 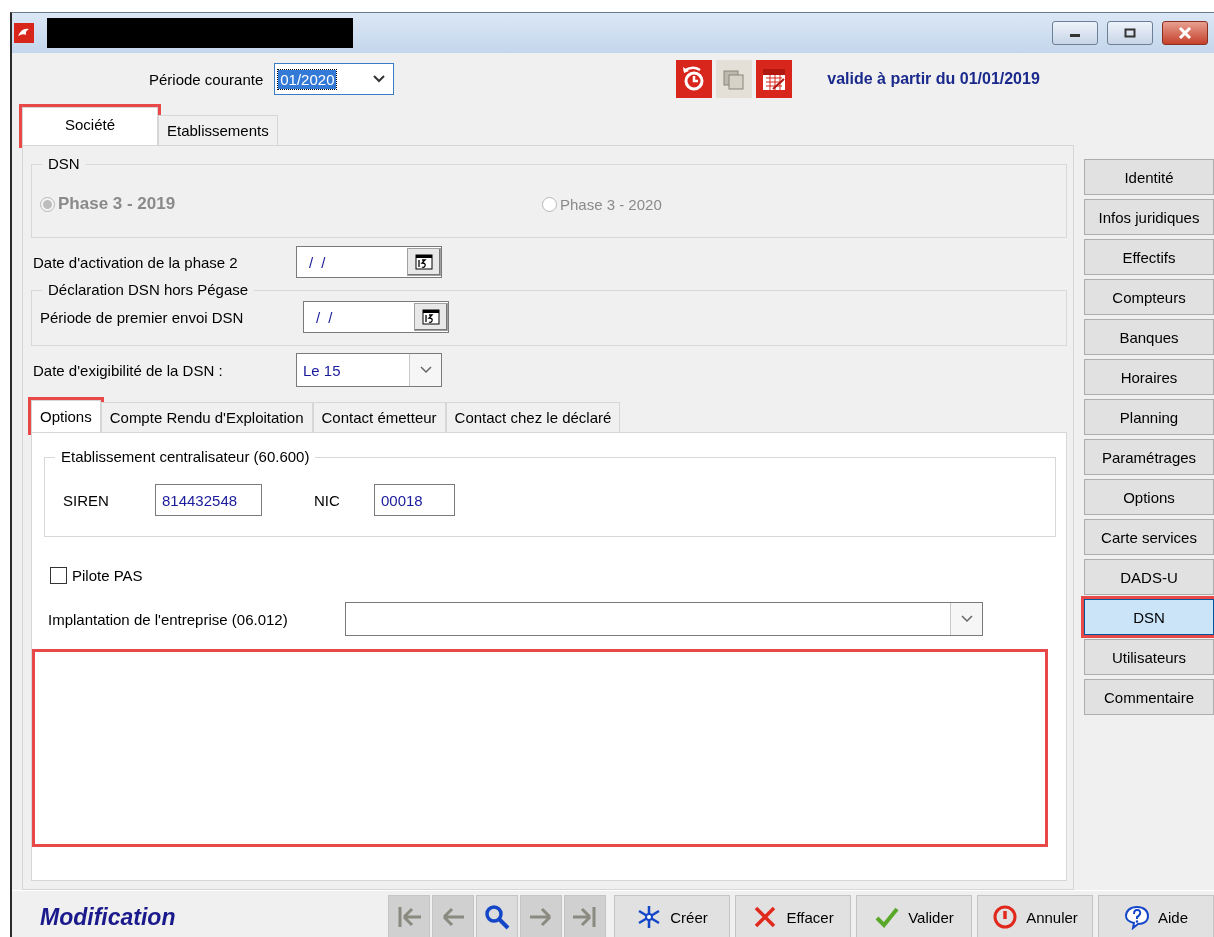 I want to click on side-button: Utilisateurs, so click(x=1149, y=657).